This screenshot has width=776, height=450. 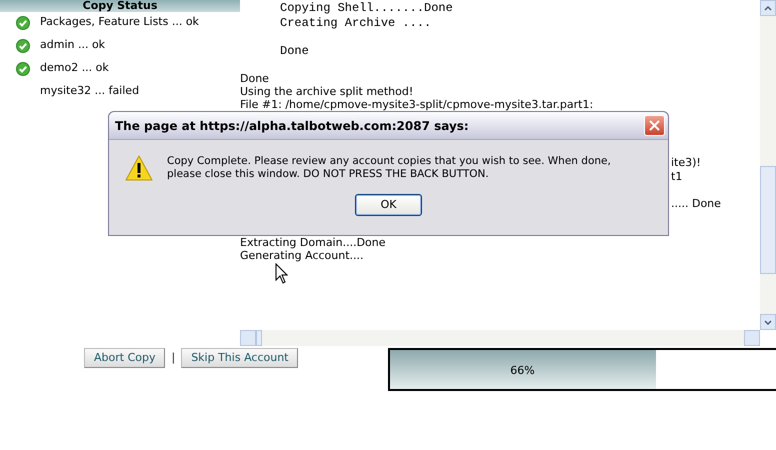 What do you see at coordinates (522, 371) in the screenshot?
I see `progress-label: 66%` at bounding box center [522, 371].